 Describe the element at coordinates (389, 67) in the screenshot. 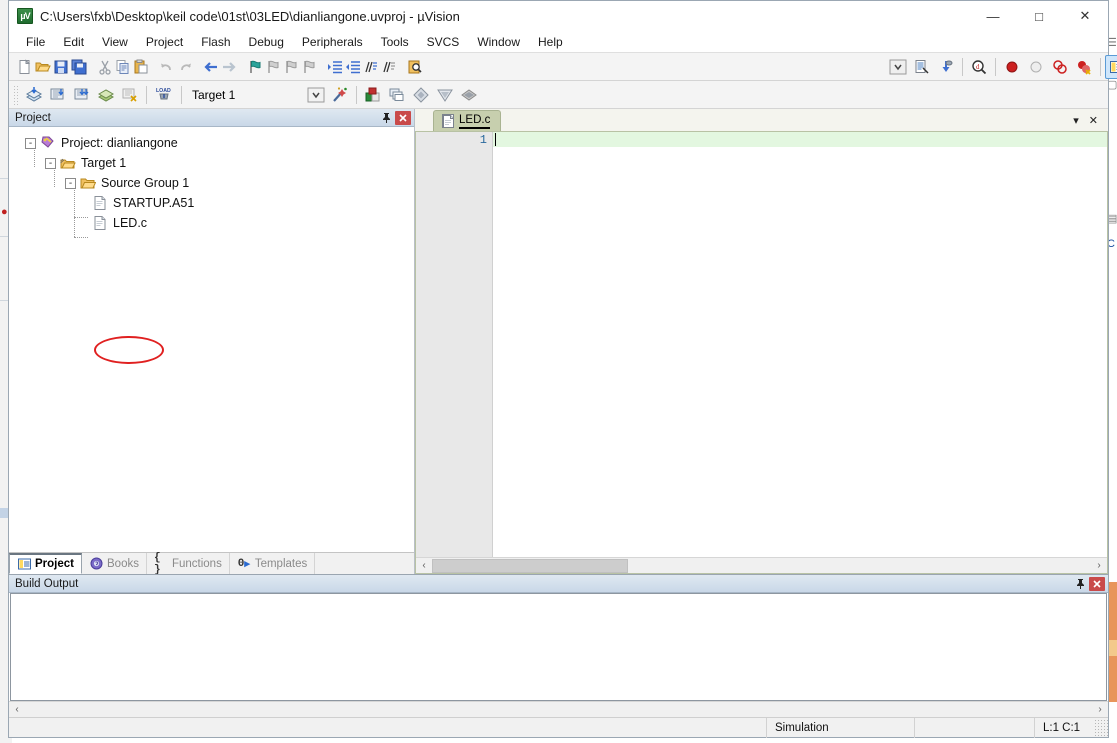

I see `uncomment-icon` at that location.